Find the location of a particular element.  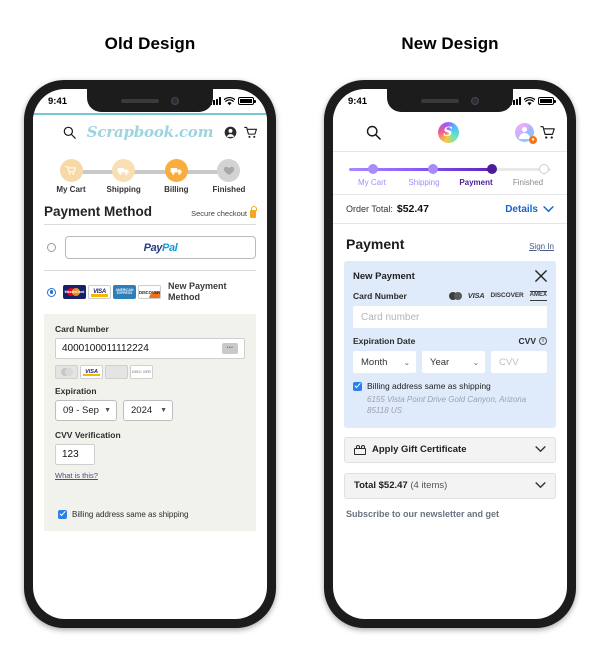

paypal-option-row: PayPal is located at coordinates (150, 247).